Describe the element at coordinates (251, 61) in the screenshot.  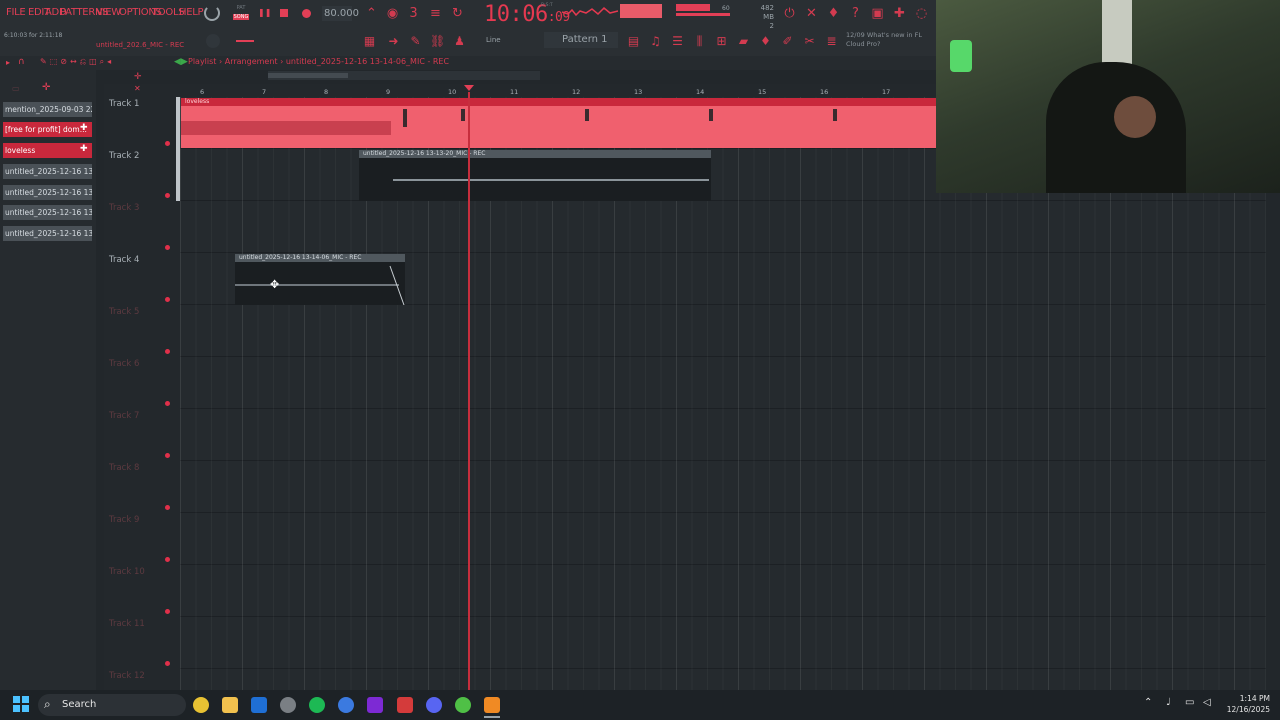
I see `breadcrumb-arrangement: Arrangement` at that location.